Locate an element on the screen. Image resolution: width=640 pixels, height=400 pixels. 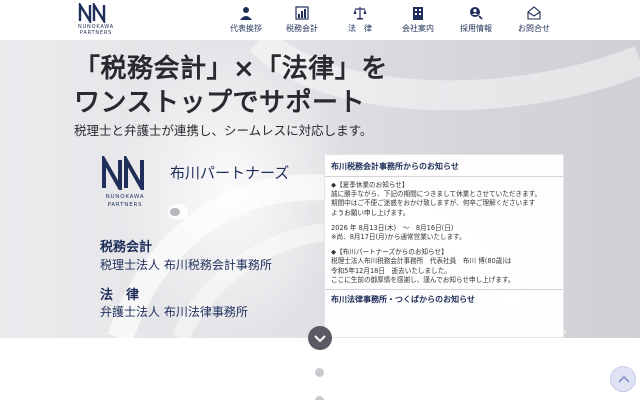
scales-icon is located at coordinates (360, 13).